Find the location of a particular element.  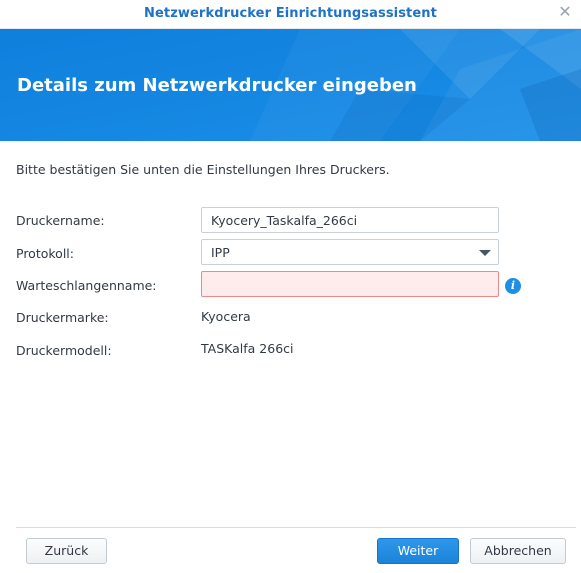

back-button: Zurück is located at coordinates (66, 551).